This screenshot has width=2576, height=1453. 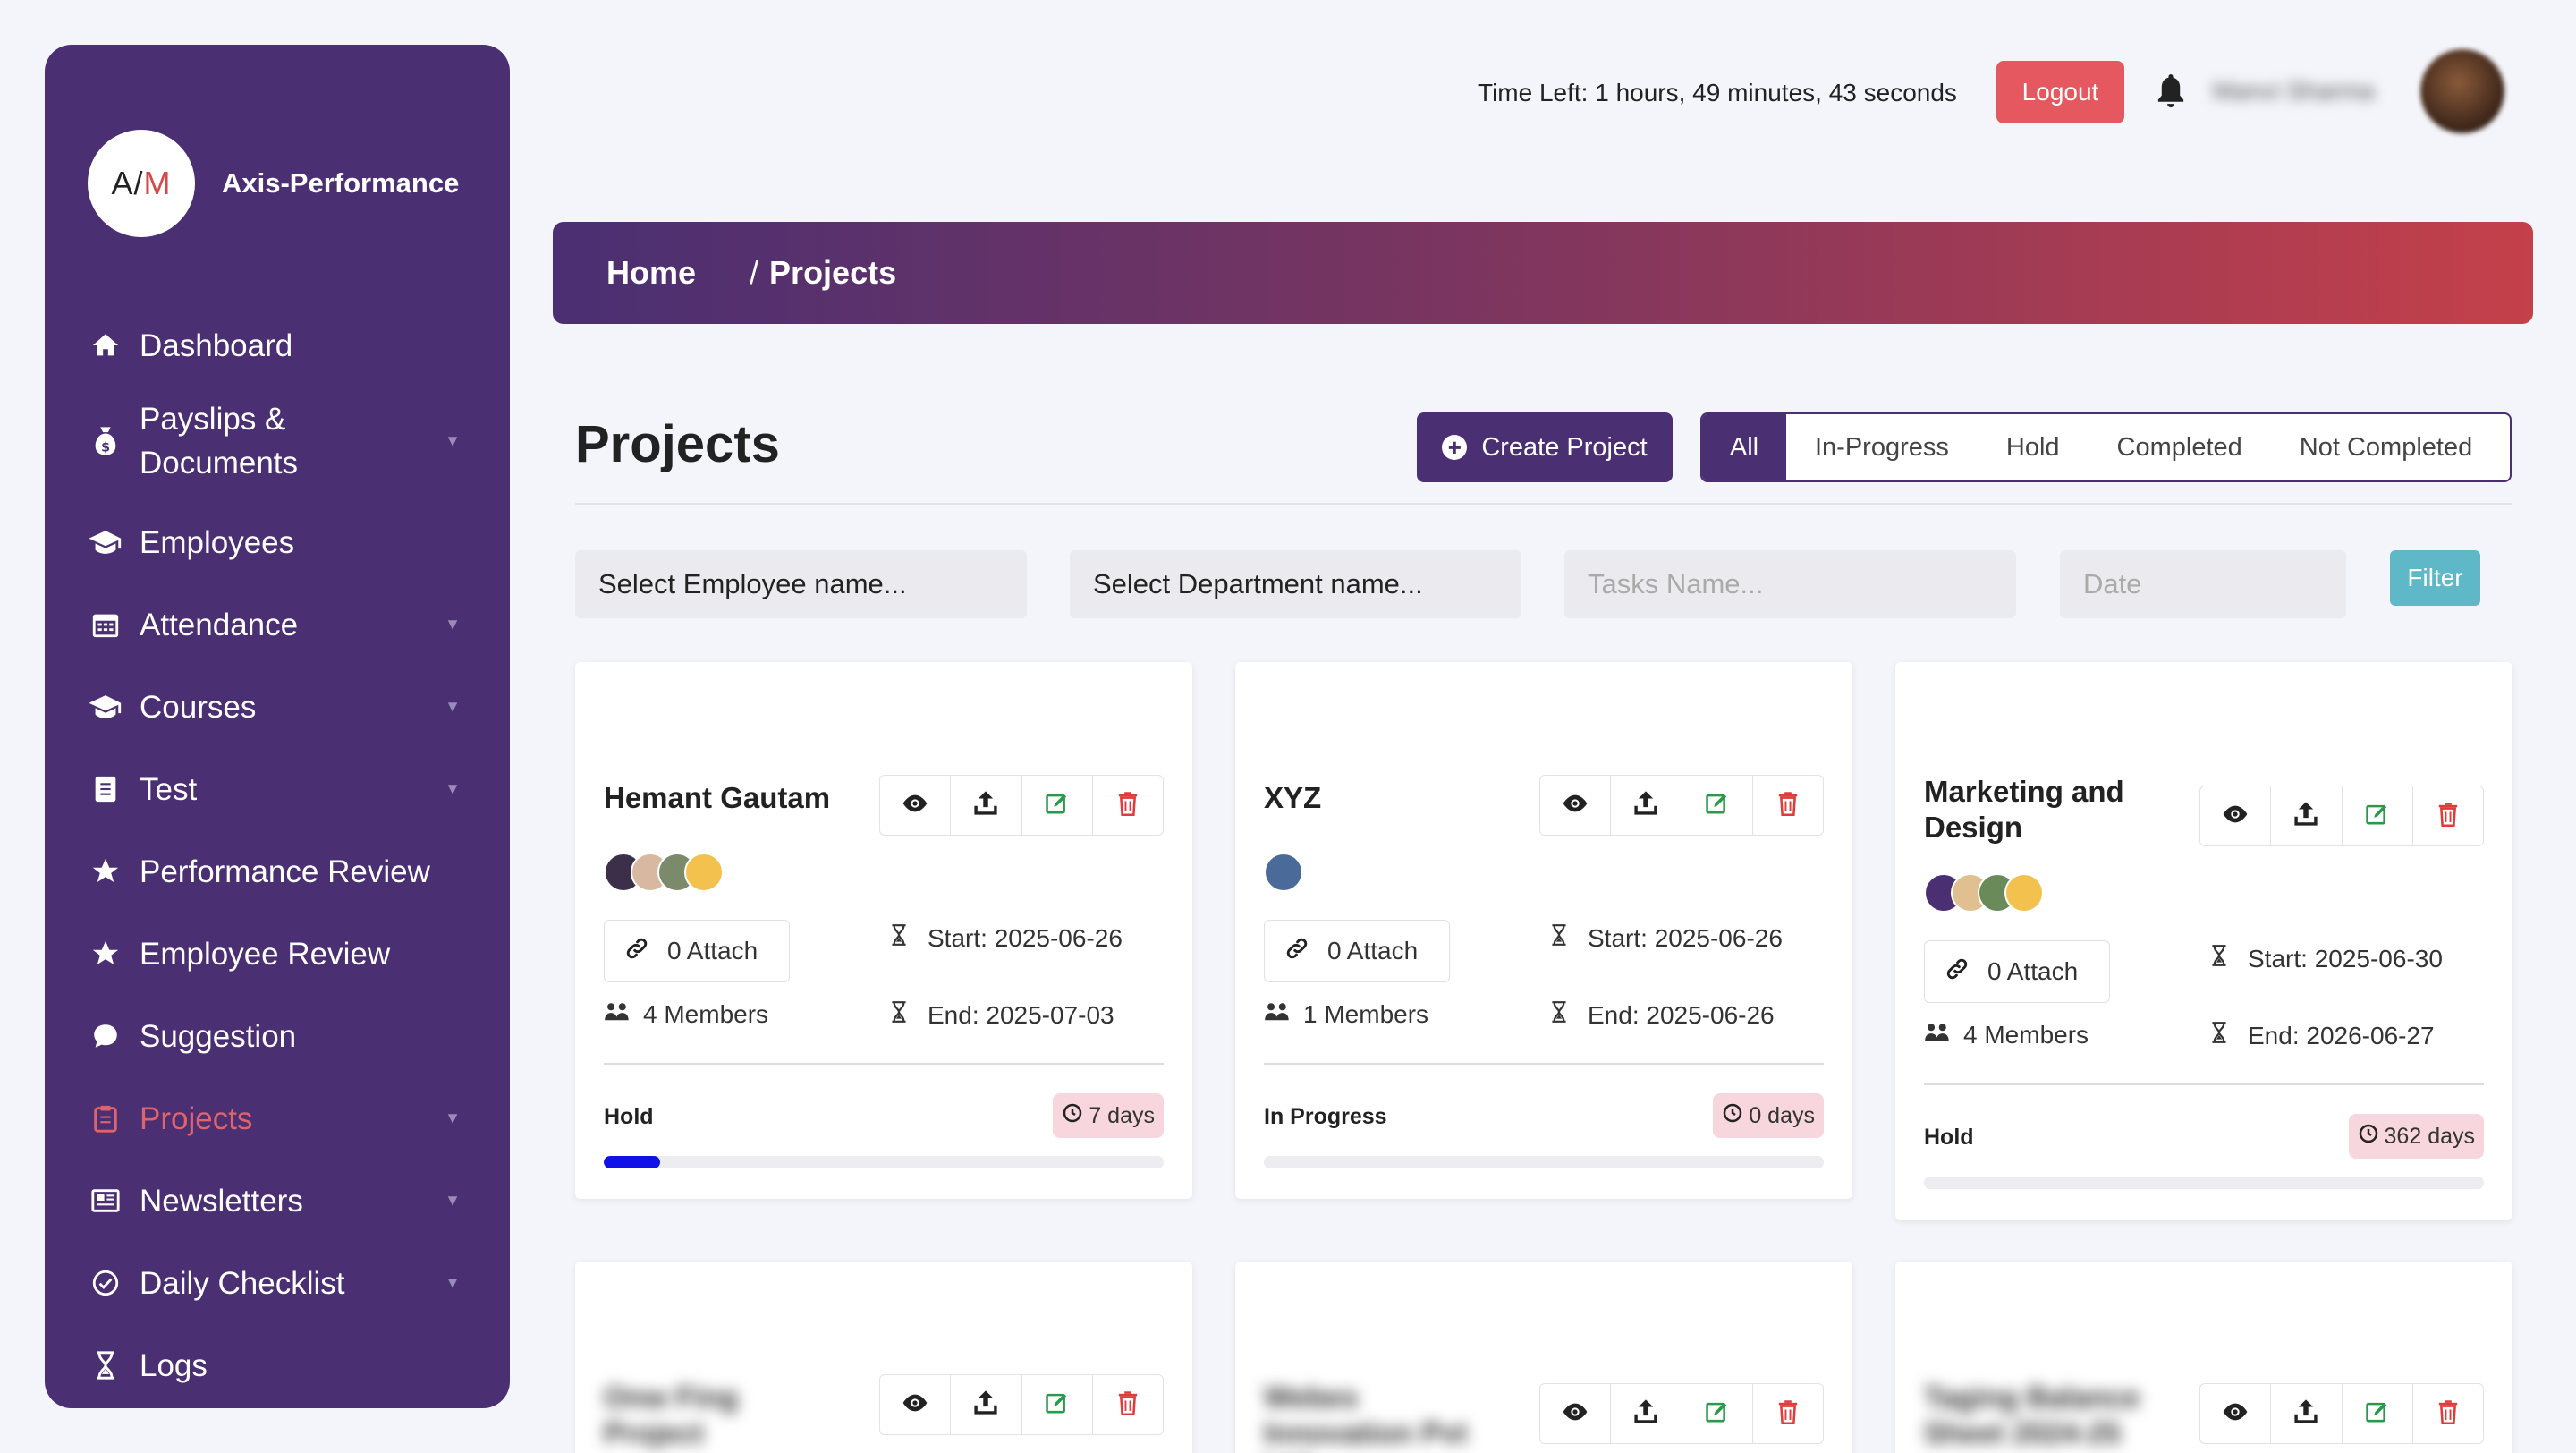 What do you see at coordinates (1346, 1014) in the screenshot?
I see `members-count: 1 Members` at bounding box center [1346, 1014].